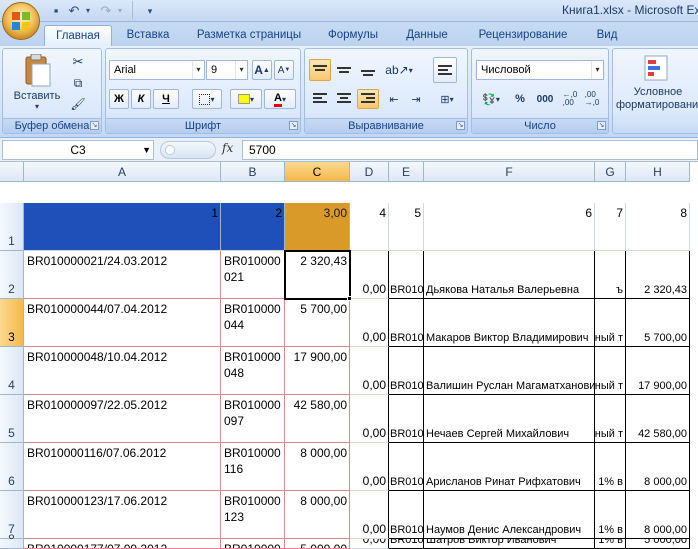 Image resolution: width=698 pixels, height=549 pixels. What do you see at coordinates (369, 467) in the screenshot?
I see `cell-d6: 0,00` at bounding box center [369, 467].